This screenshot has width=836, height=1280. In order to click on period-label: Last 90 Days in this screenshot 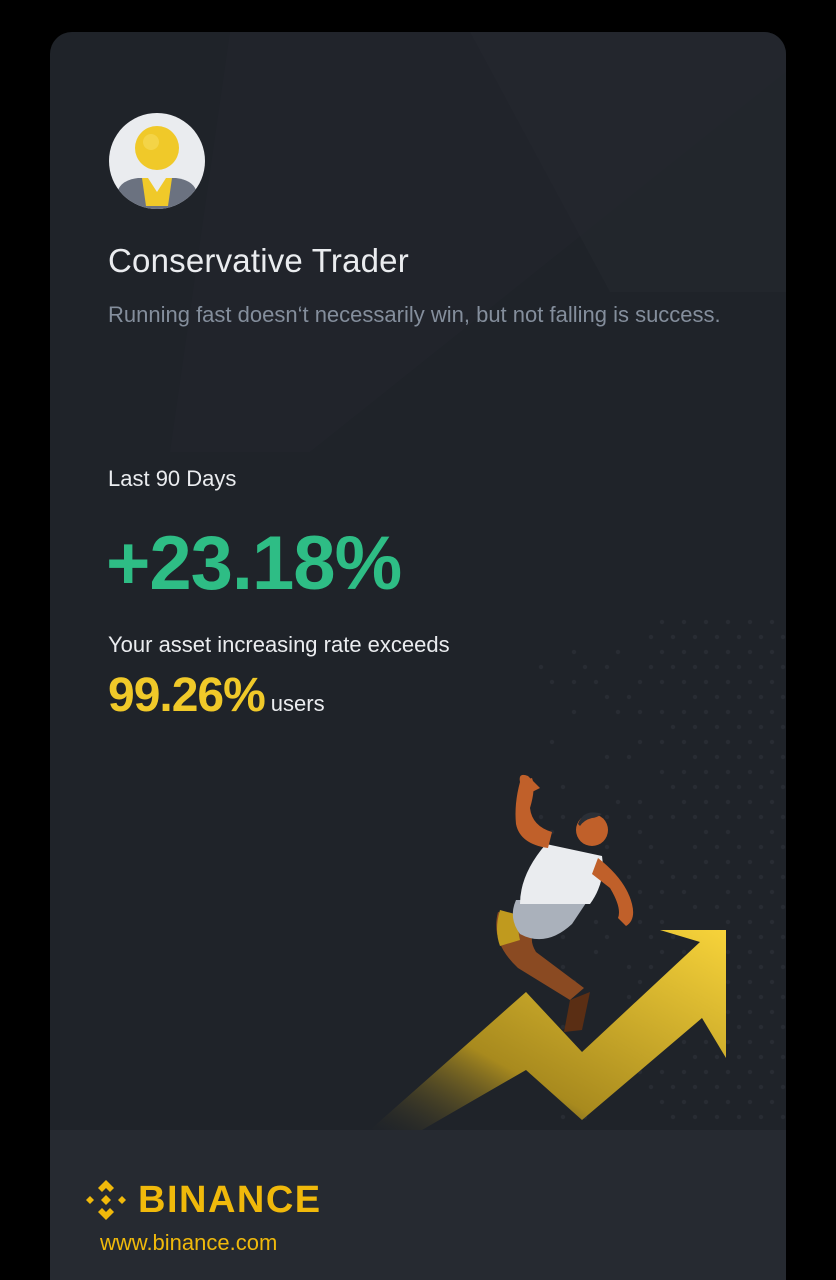, I will do `click(172, 479)`.